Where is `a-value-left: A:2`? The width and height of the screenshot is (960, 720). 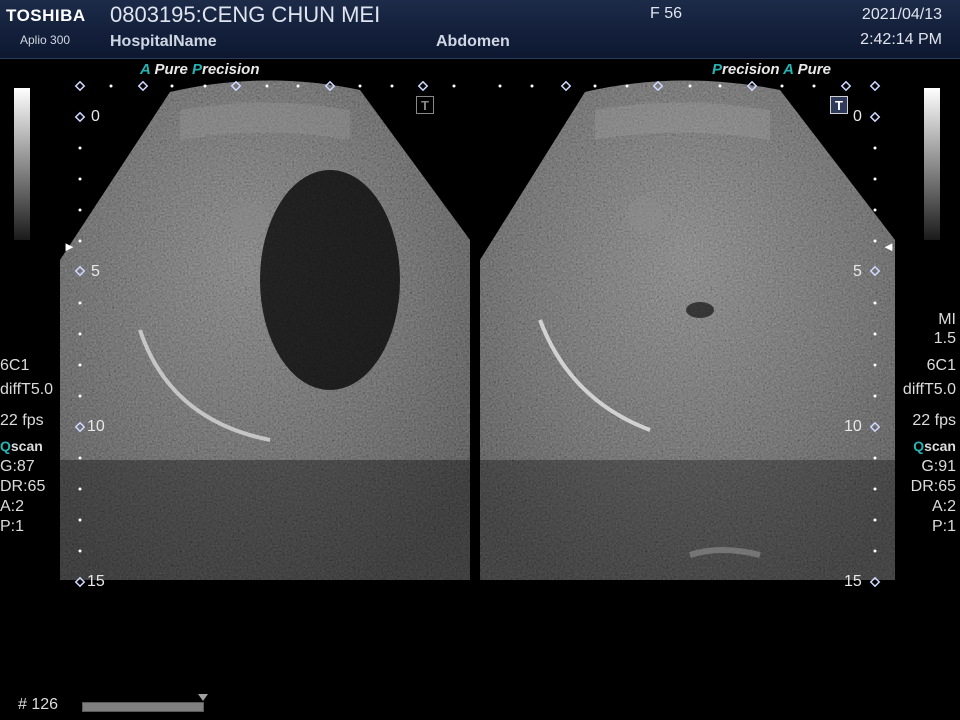 a-value-left: A:2 is located at coordinates (12, 506).